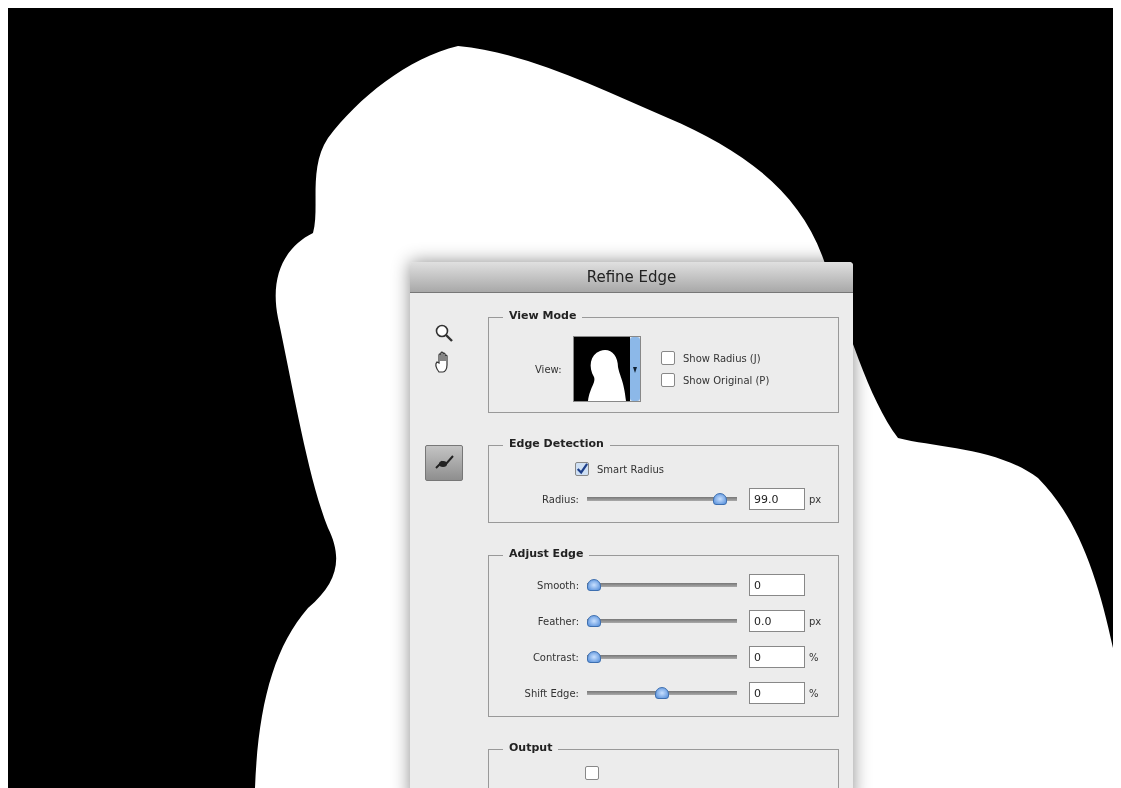  Describe the element at coordinates (777, 499) in the screenshot. I see `value-field: 99.0` at that location.